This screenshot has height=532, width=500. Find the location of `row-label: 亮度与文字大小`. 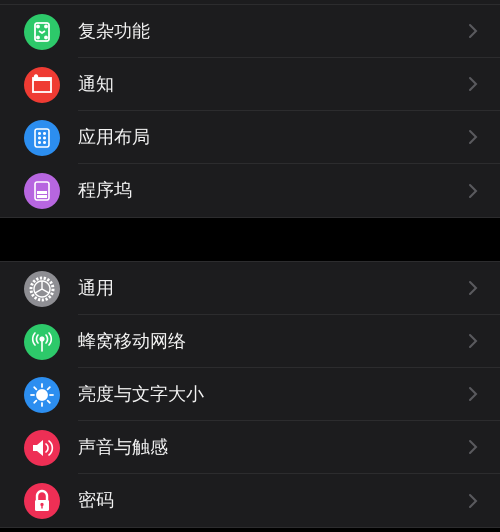

row-label: 亮度与文字大小 is located at coordinates (141, 394).